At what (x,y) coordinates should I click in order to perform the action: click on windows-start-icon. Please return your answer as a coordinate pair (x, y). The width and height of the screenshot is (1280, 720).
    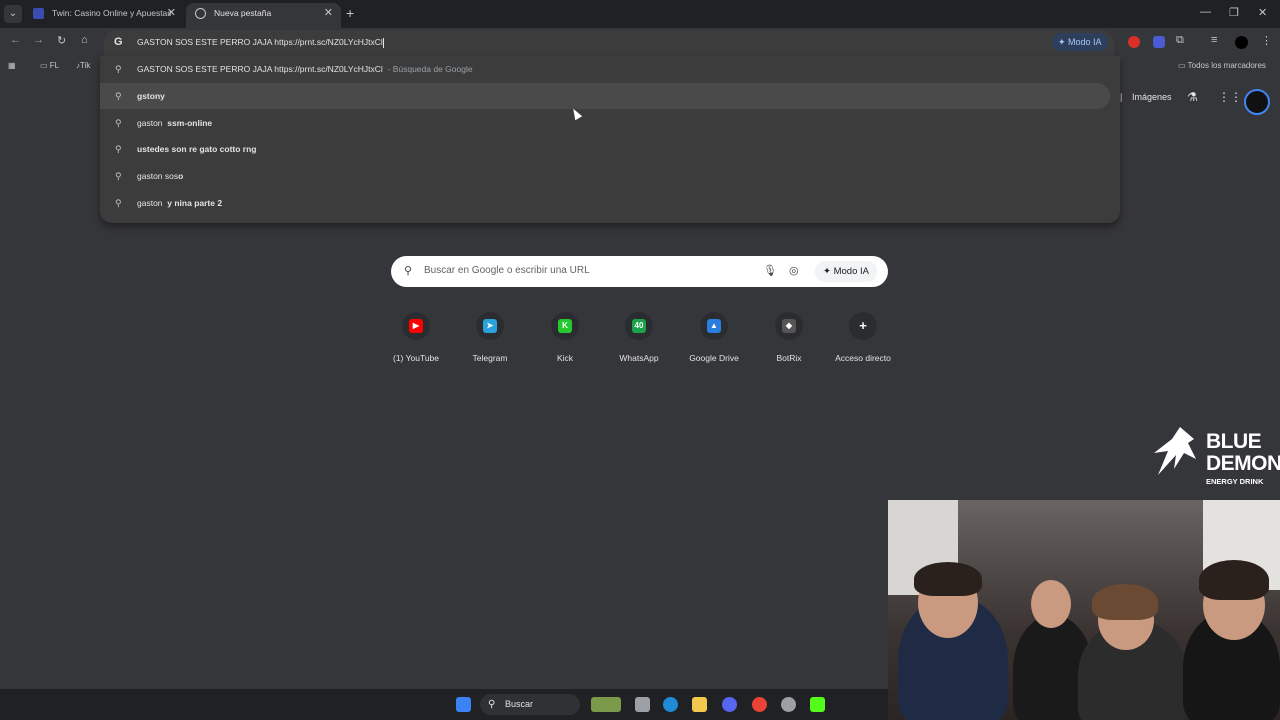
    Looking at the image, I should click on (463, 704).